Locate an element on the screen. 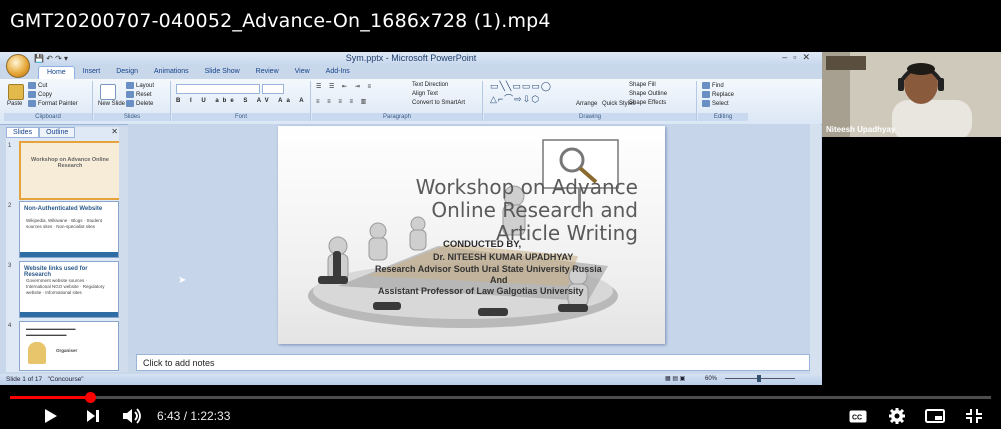 Image resolution: width=1001 pixels, height=429 pixels. pane-tabs: Slides Outline is located at coordinates (41, 132).